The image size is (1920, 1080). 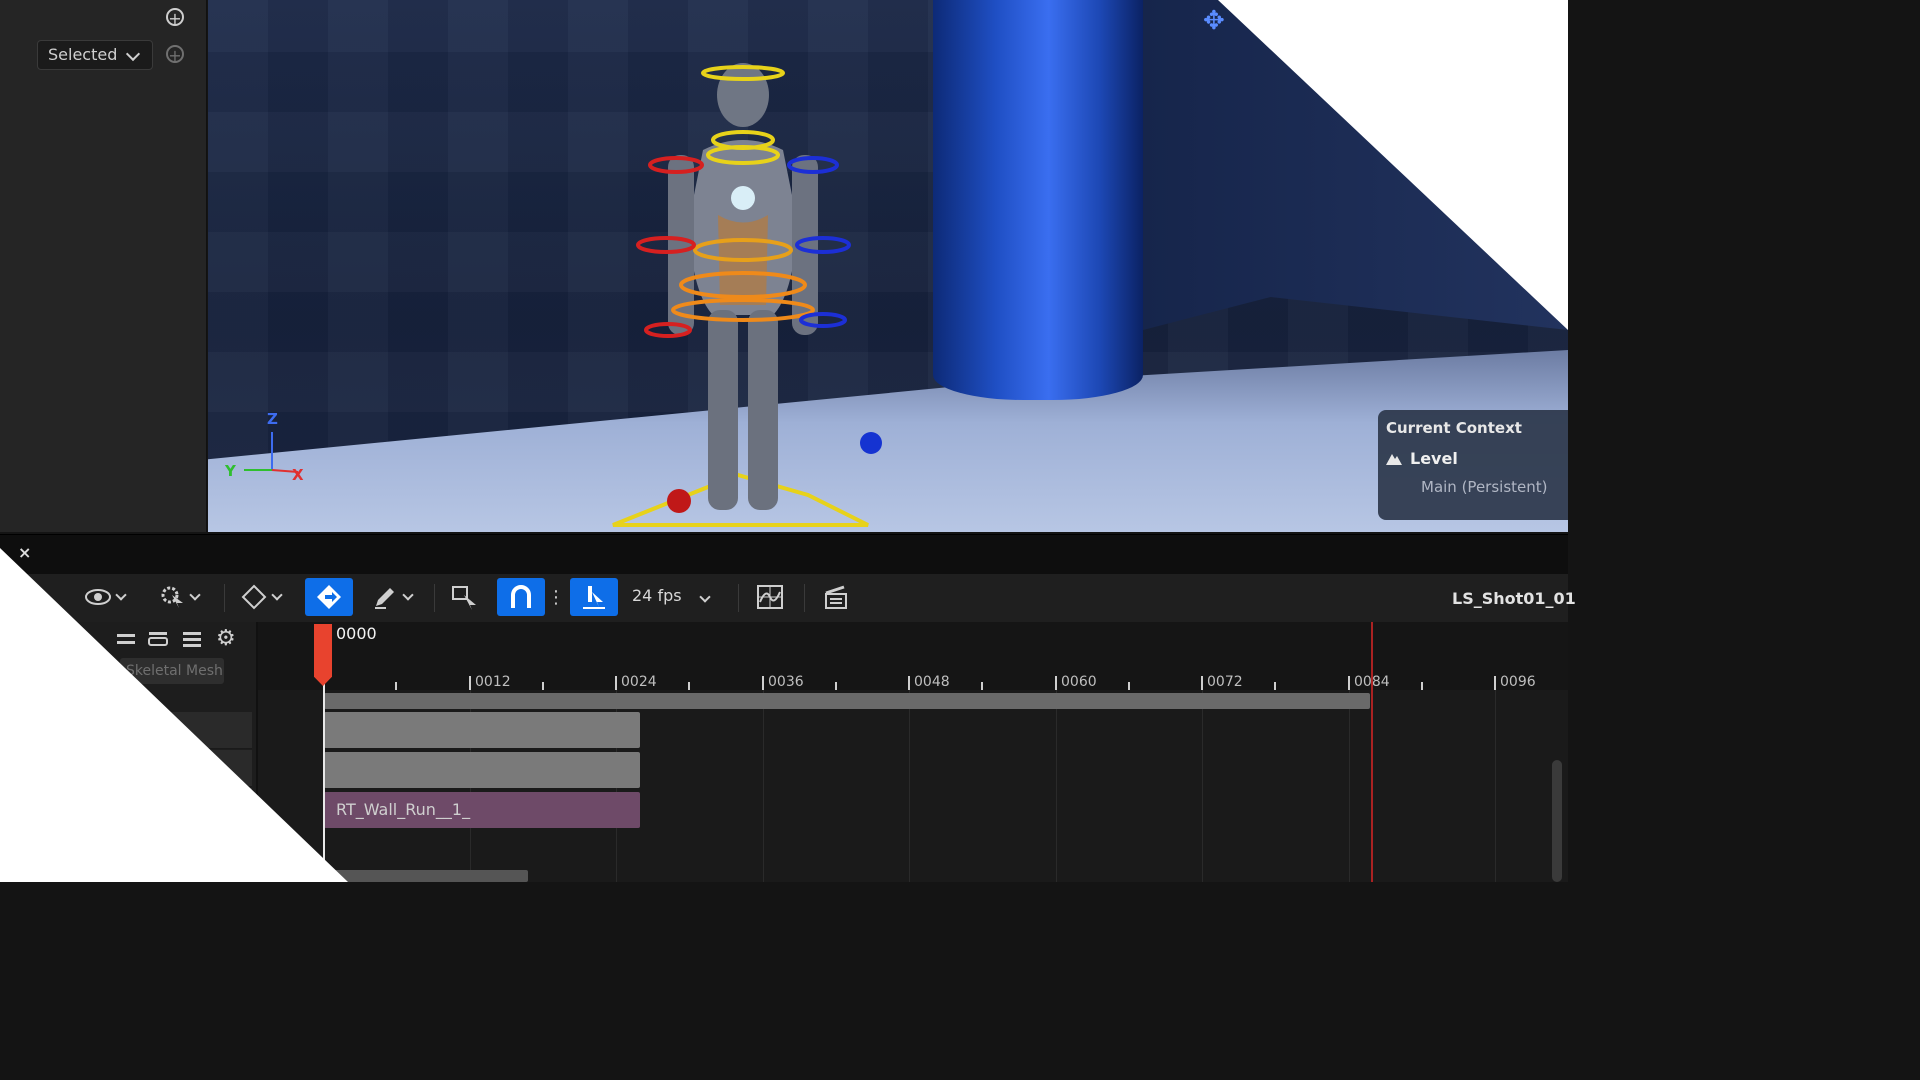 I want to click on ruler-tick-label: 0072, so click(x=1225, y=682).